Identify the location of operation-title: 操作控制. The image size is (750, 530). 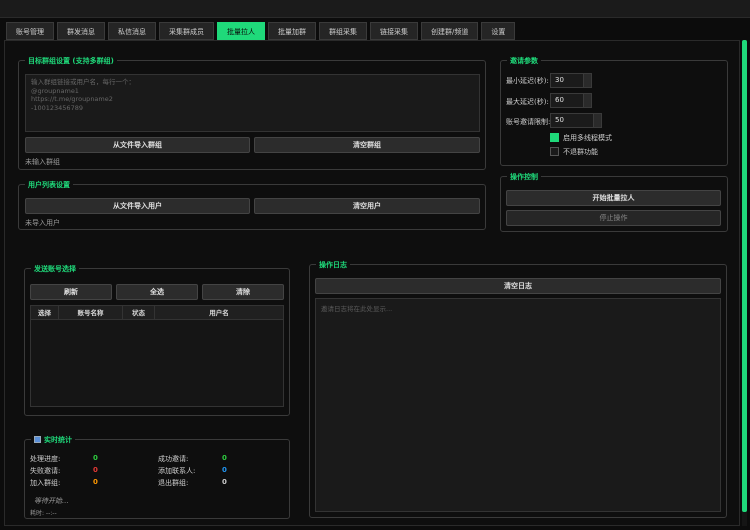
(524, 177).